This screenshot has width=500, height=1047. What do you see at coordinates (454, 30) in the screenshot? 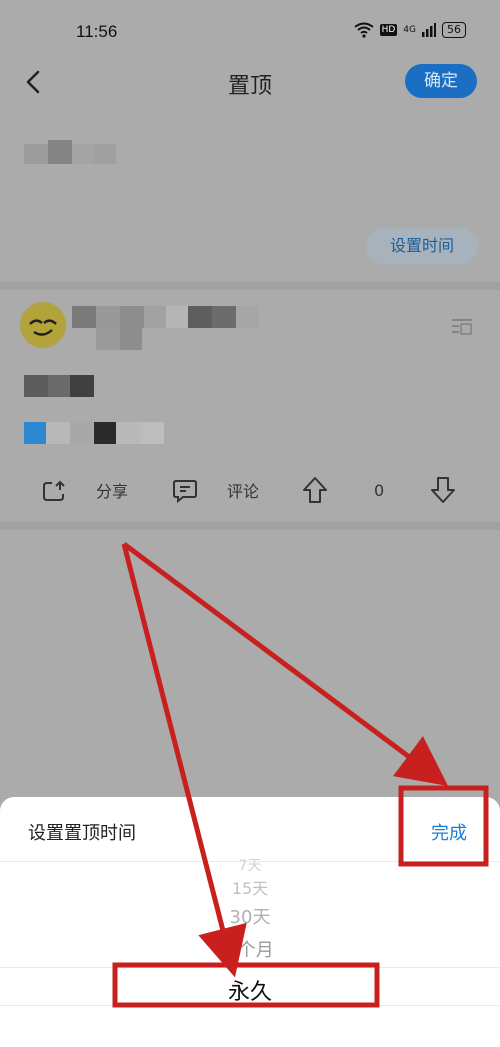
I see `battery-icon: 56` at bounding box center [454, 30].